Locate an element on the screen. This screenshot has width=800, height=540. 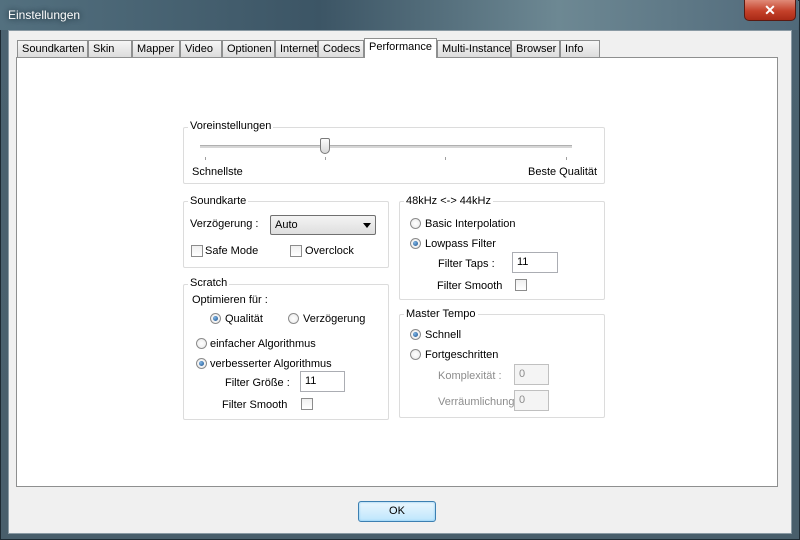
ok-button: OK is located at coordinates (397, 511).